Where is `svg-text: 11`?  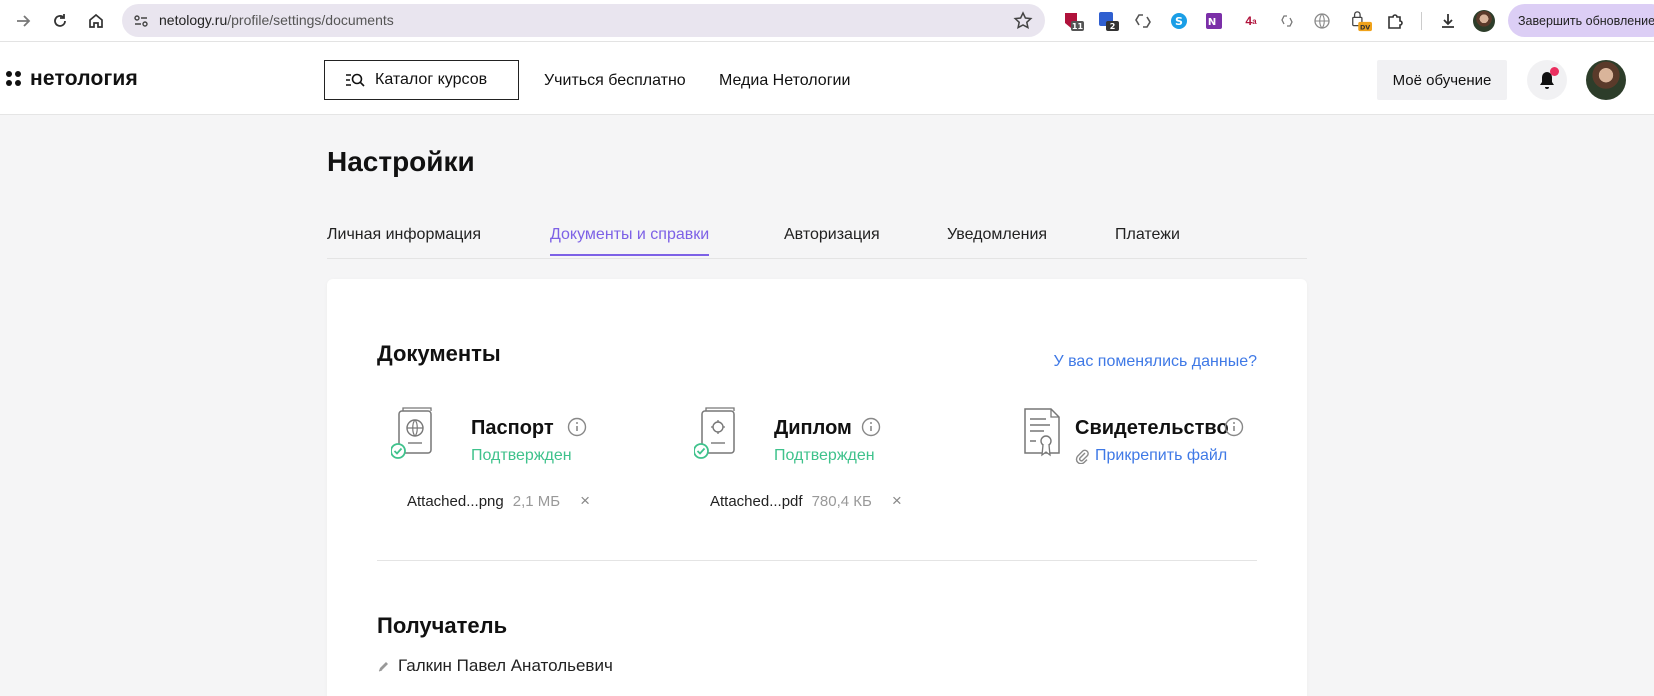
svg-text: 11 is located at coordinates (1078, 26).